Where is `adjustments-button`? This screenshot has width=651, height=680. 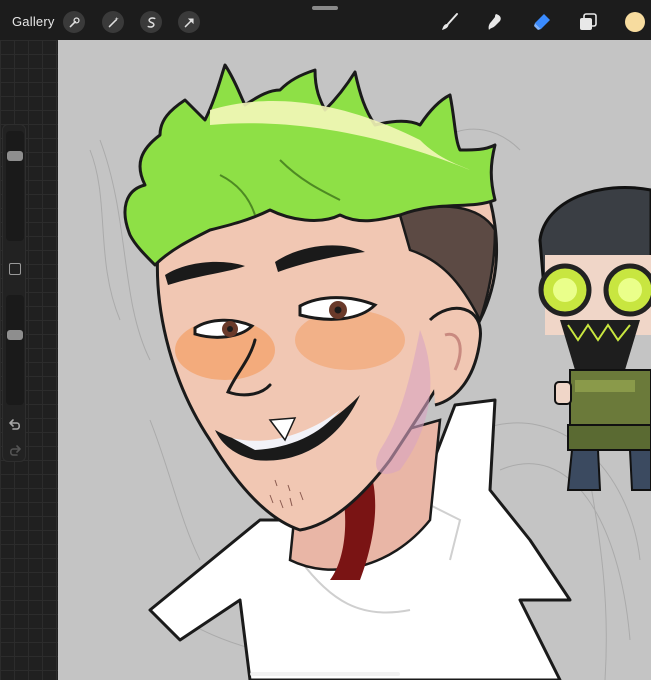
adjustments-button is located at coordinates (113, 22).